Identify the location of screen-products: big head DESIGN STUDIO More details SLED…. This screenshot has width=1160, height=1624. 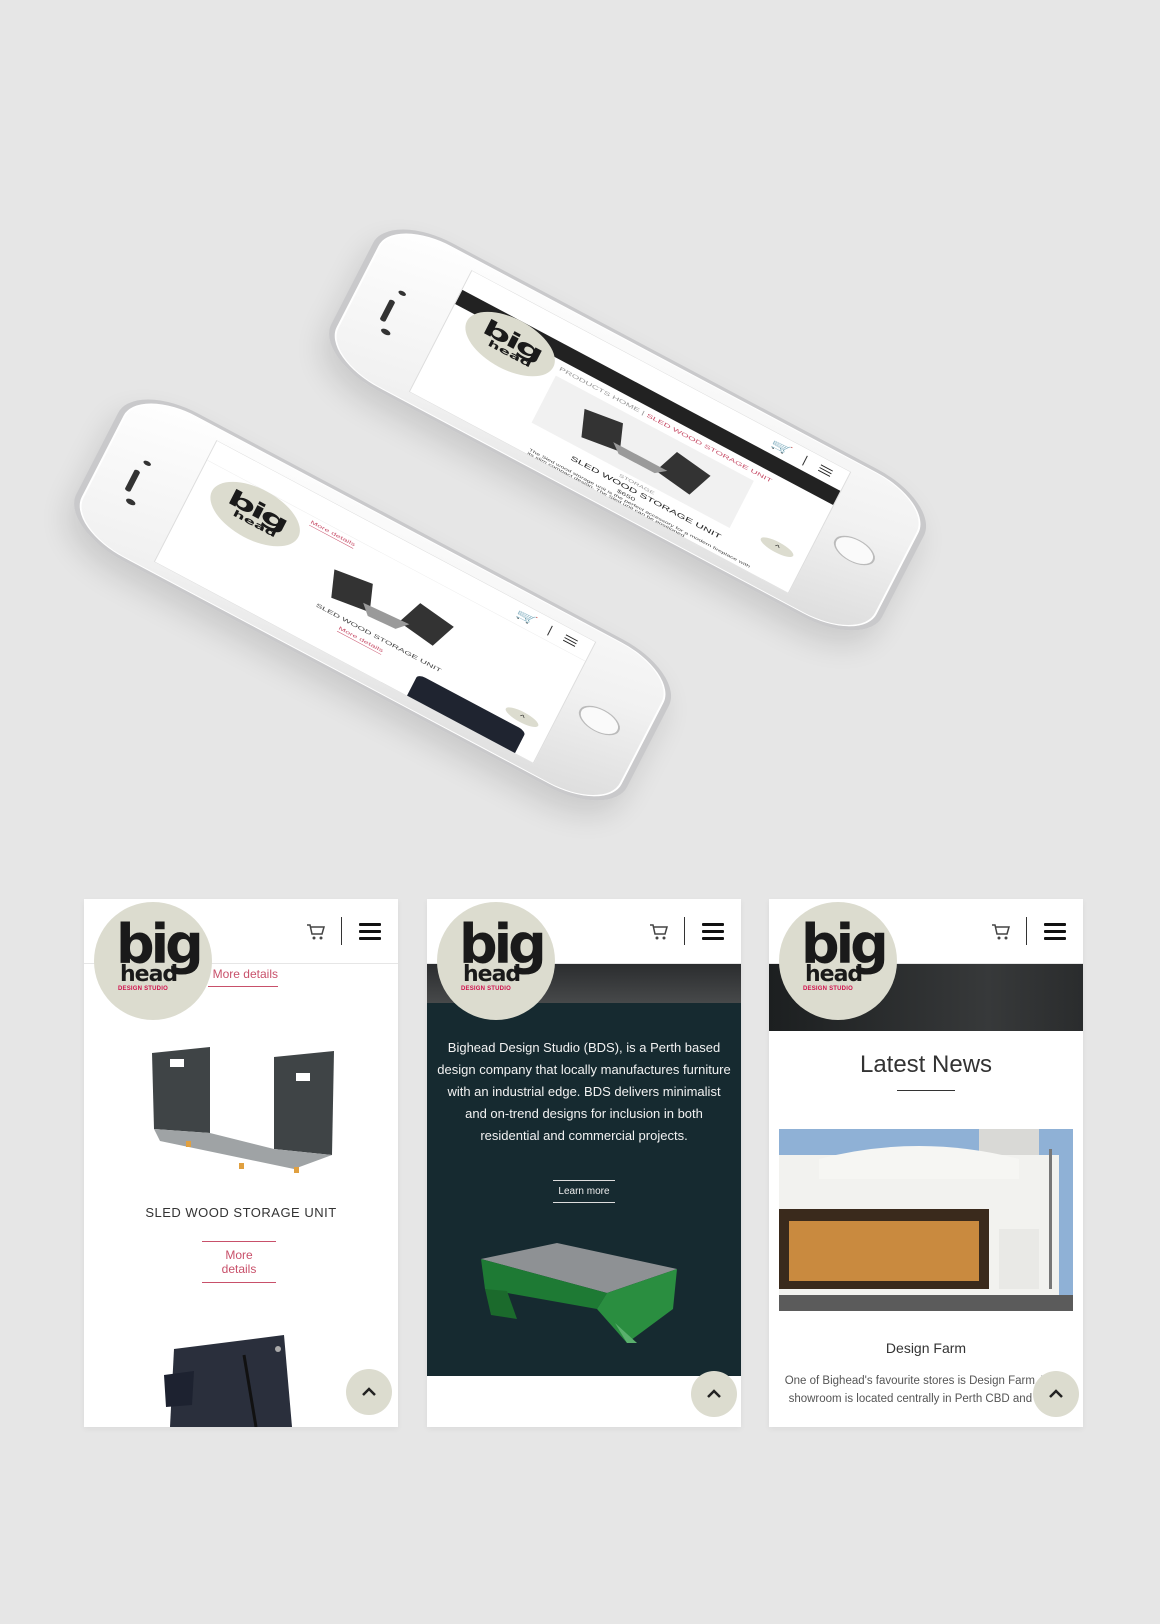
(241, 1163).